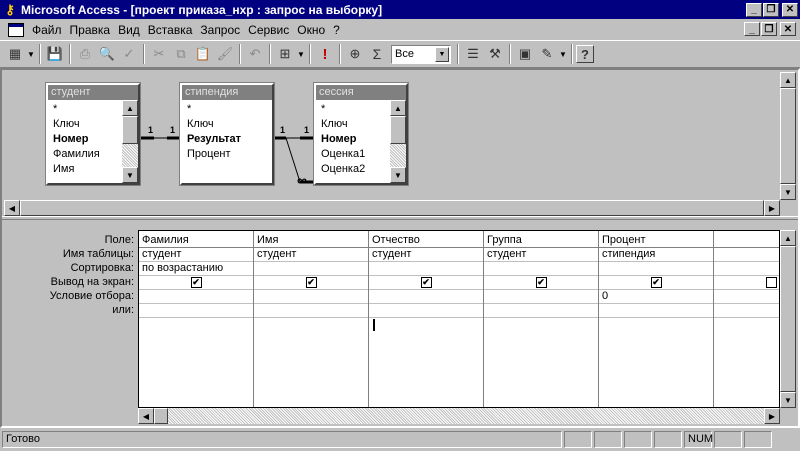  I want to click on help-icon: ?, so click(585, 54).